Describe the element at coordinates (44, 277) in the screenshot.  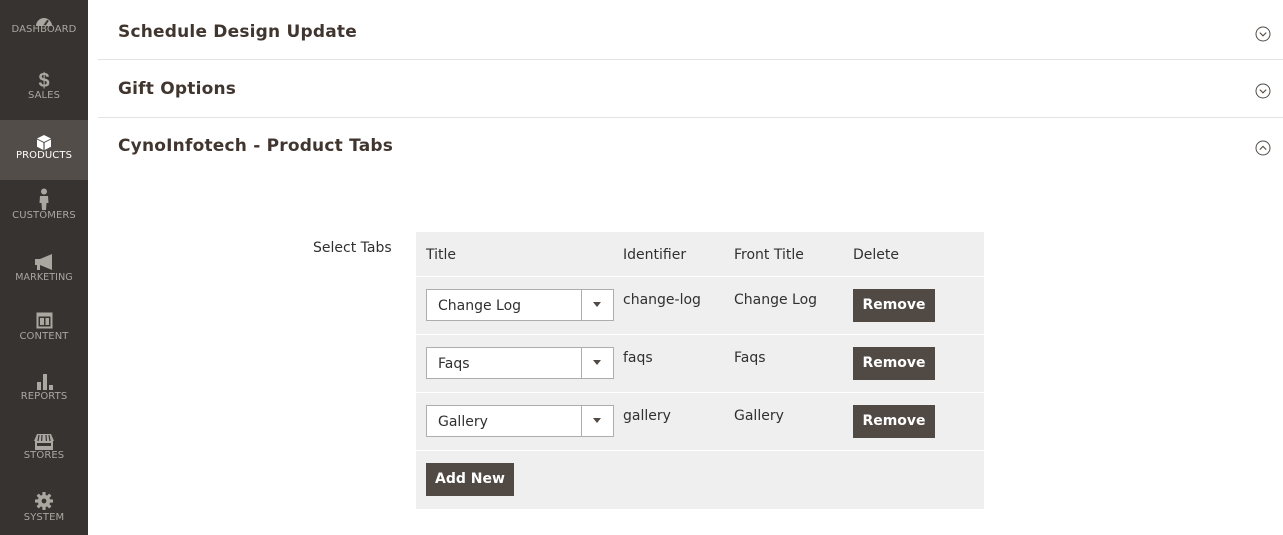
I see `nav-label-marketing: MARKETING` at that location.